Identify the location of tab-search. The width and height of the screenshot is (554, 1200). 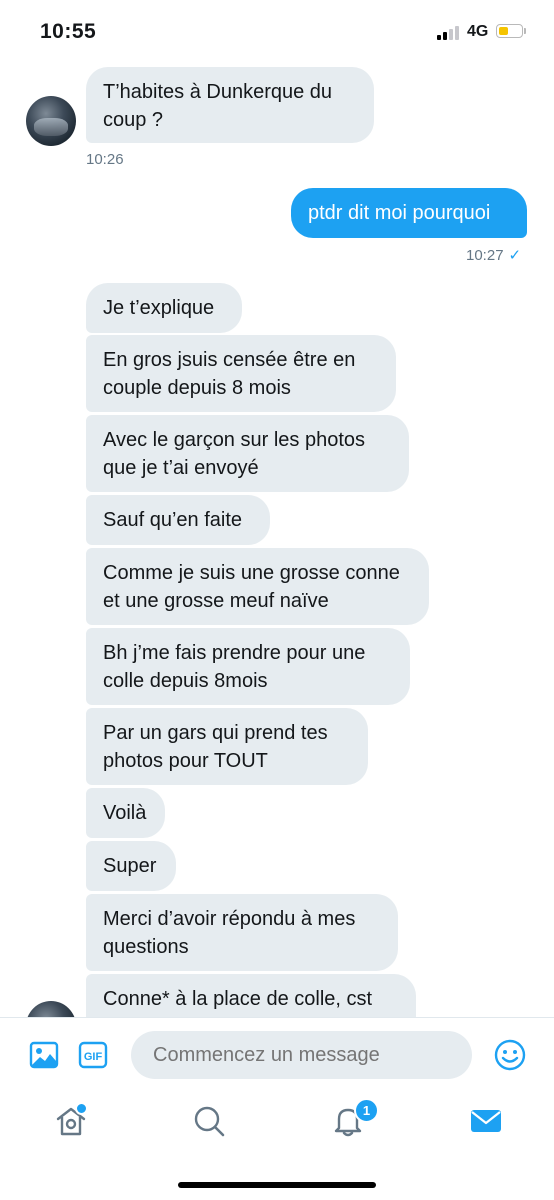
(209, 1123).